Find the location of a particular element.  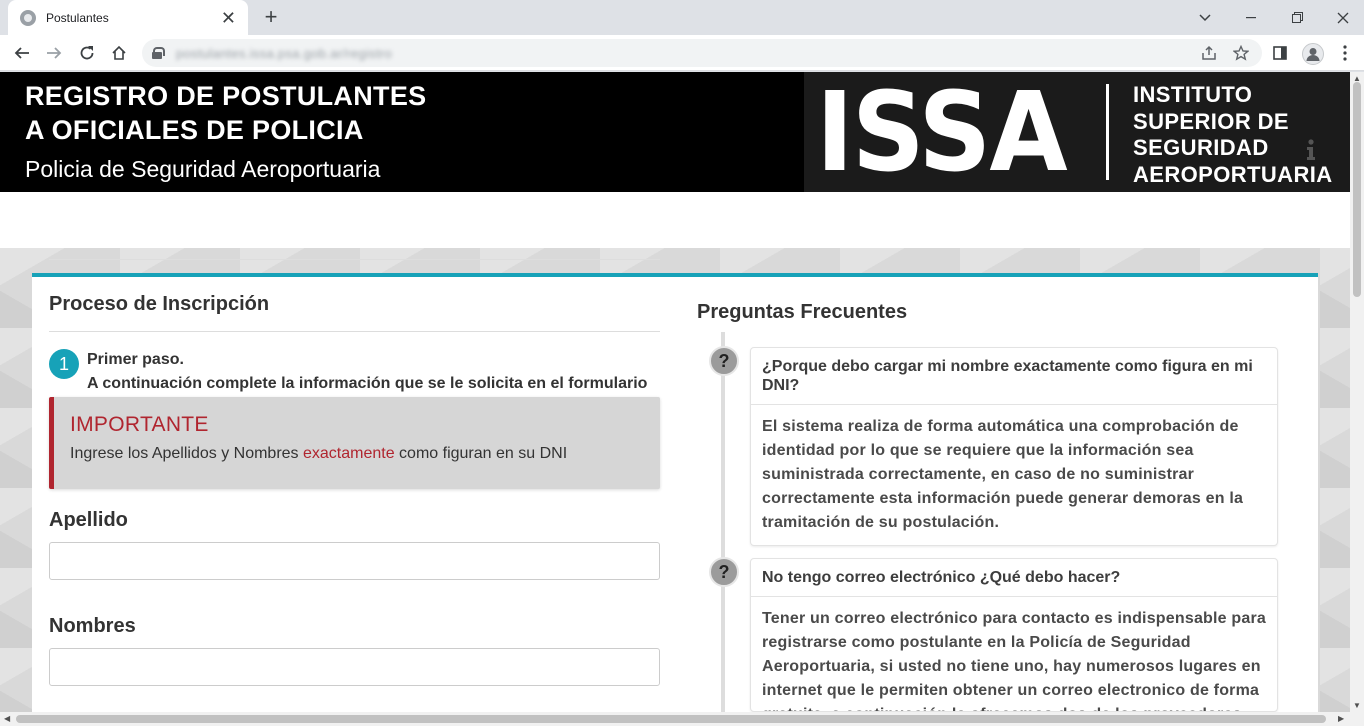

url-text: postulantes.issa.psa.gob.ar/registro is located at coordinates (284, 53).